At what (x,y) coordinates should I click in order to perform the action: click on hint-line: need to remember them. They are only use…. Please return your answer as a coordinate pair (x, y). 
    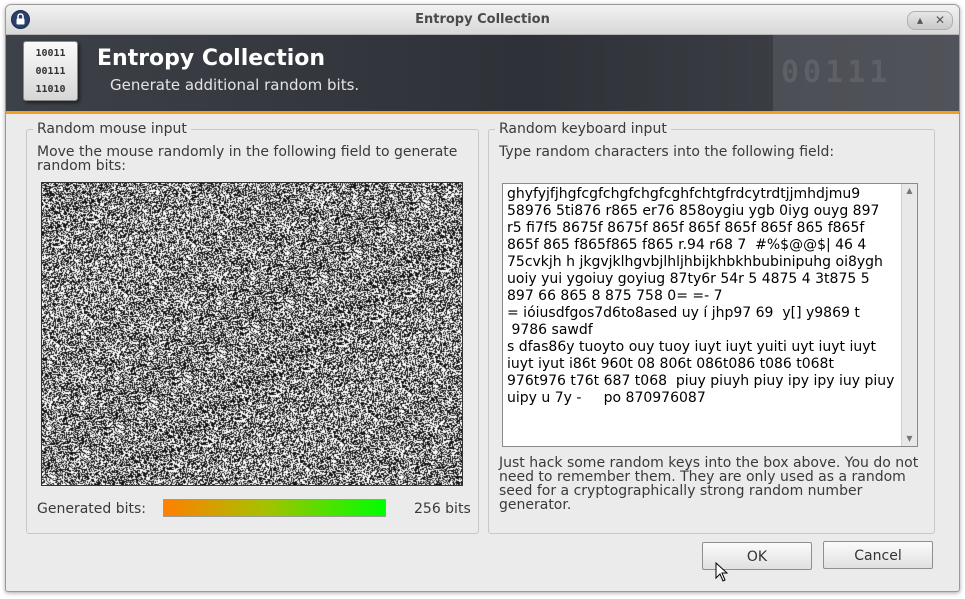
    Looking at the image, I should click on (702, 477).